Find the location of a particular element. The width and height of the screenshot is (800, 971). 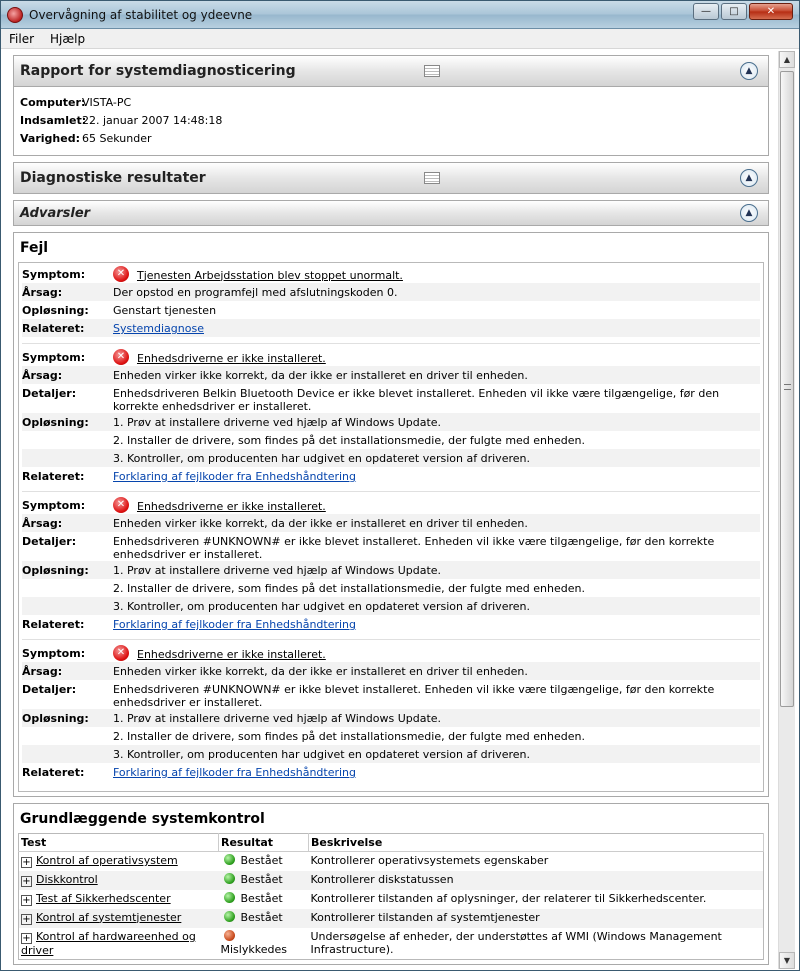

error-row: Opløsning: Genstart tjenesten is located at coordinates (391, 310).